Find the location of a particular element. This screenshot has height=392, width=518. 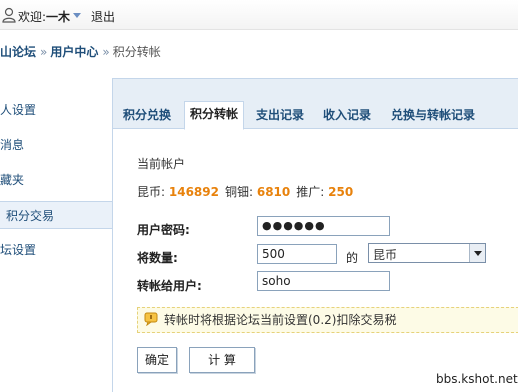

currency-selected-value: 昆币 is located at coordinates (385, 255).